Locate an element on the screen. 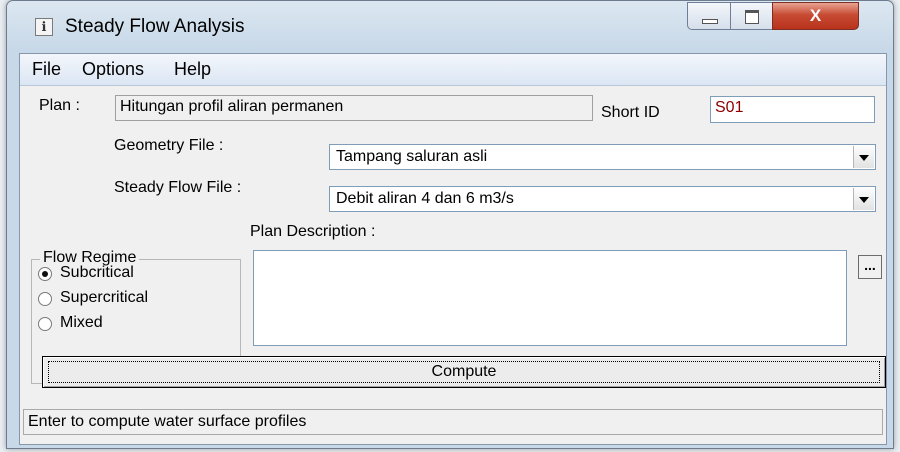 Image resolution: width=900 pixels, height=452 pixels. compute-label: Compute is located at coordinates (464, 372).